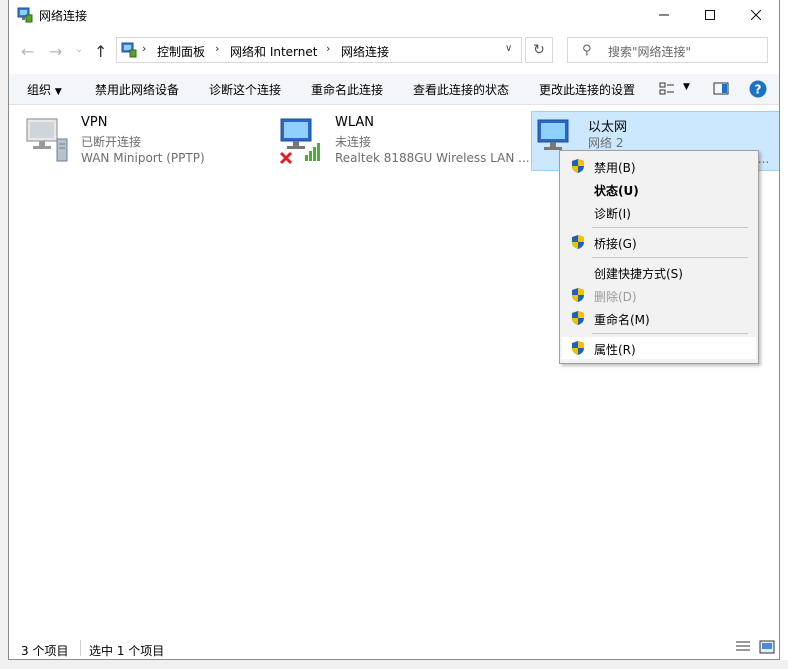 The image size is (788, 669). I want to click on menu-item-delete: 删除(D), so click(659, 295).